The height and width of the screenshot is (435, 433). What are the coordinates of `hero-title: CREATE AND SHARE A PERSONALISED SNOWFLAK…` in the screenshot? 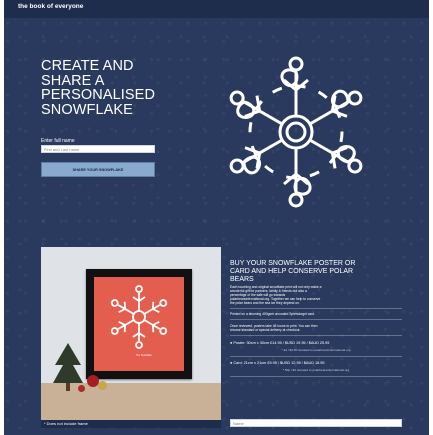 It's located at (98, 88).